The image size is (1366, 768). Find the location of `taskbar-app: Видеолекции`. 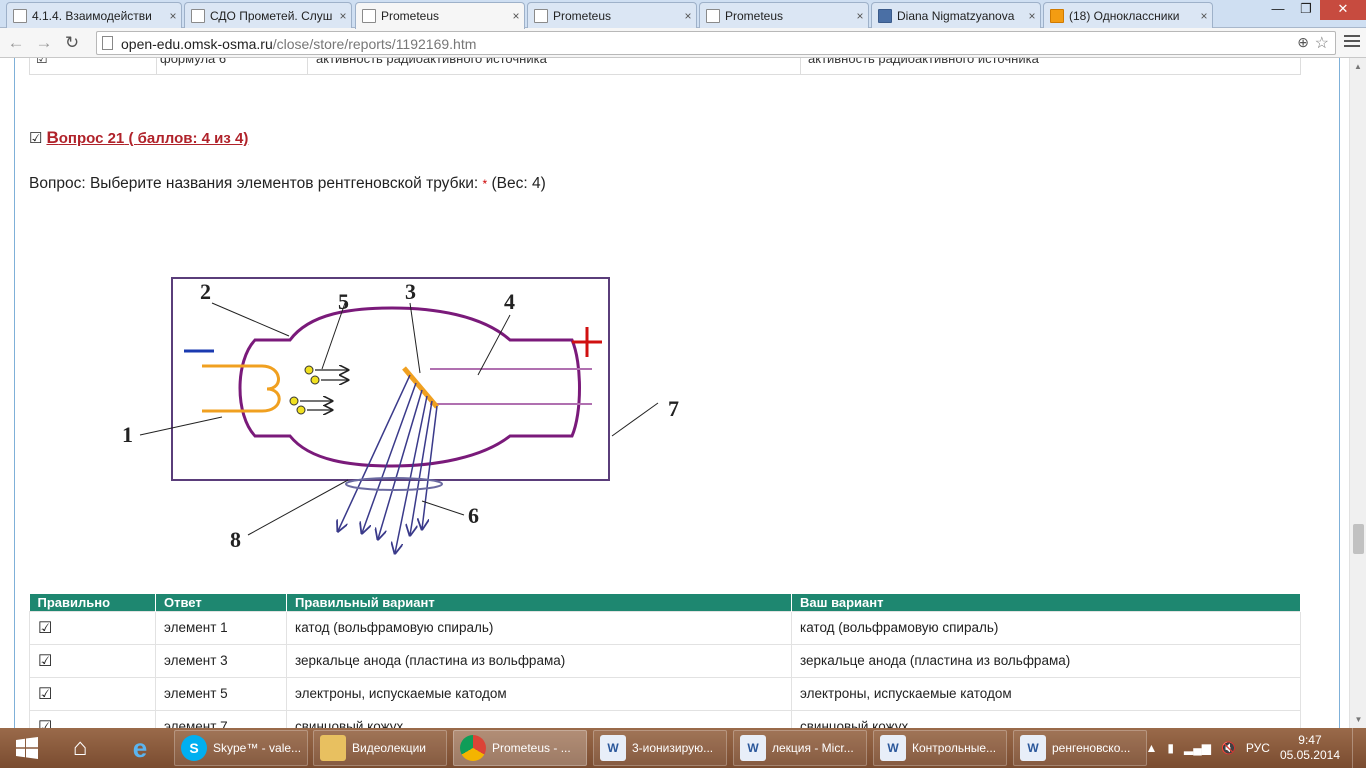

taskbar-app: Видеолекции is located at coordinates (380, 748).